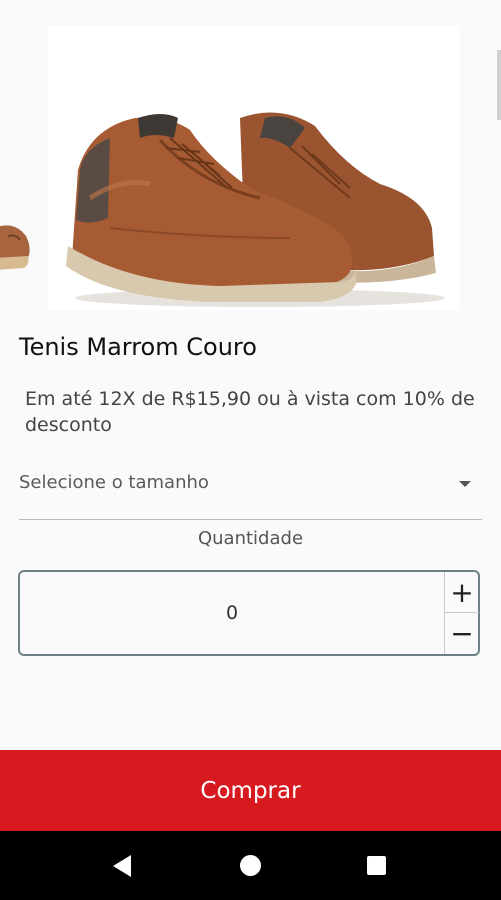  I want to click on product-title: Tenis Marrom Couro, so click(138, 347).